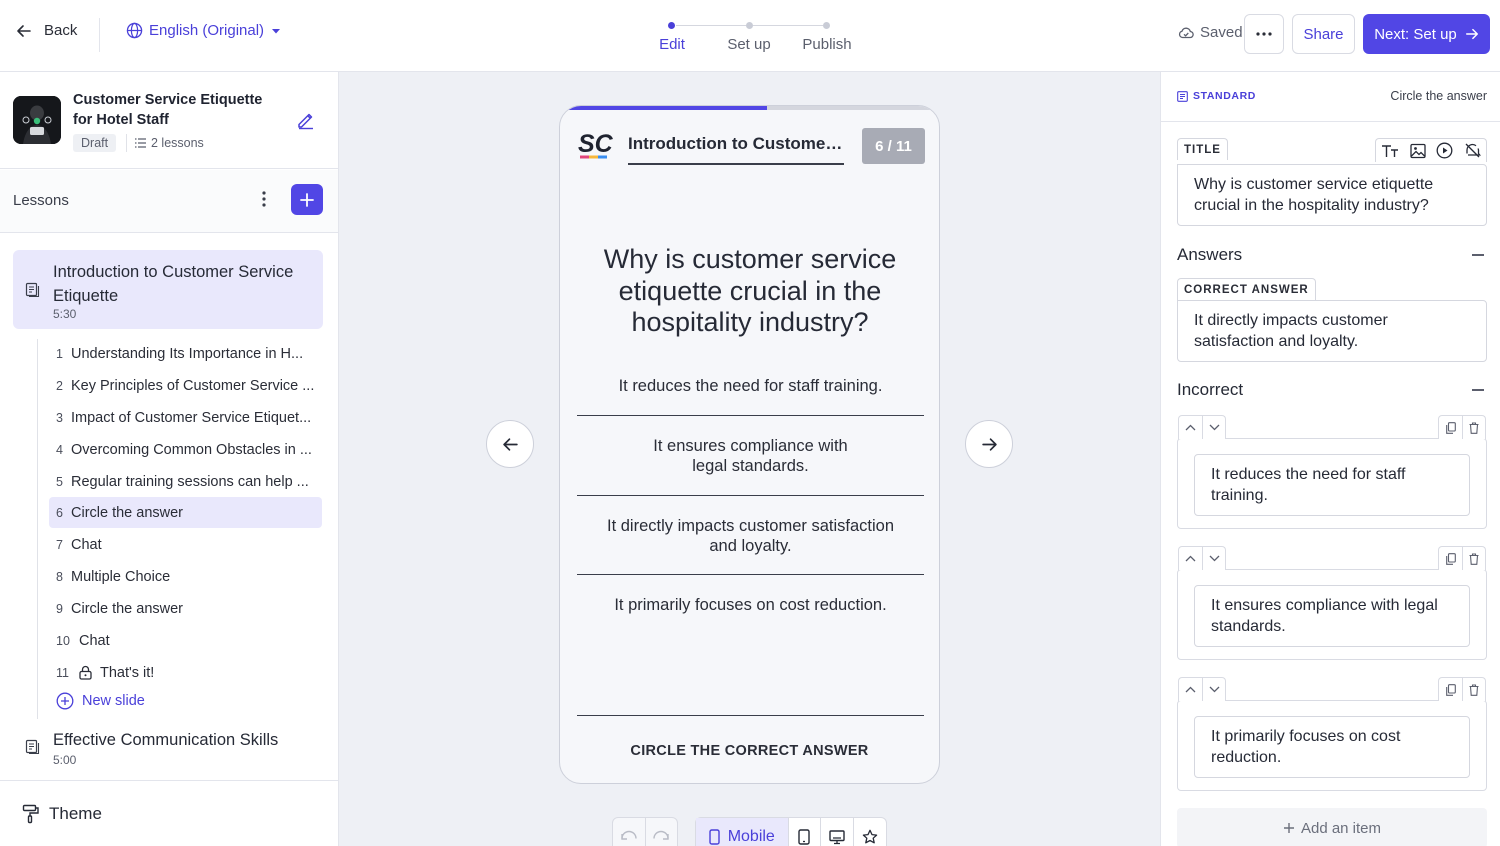  I want to click on answer-option-1: It reduces the need for staff training., so click(750, 386).